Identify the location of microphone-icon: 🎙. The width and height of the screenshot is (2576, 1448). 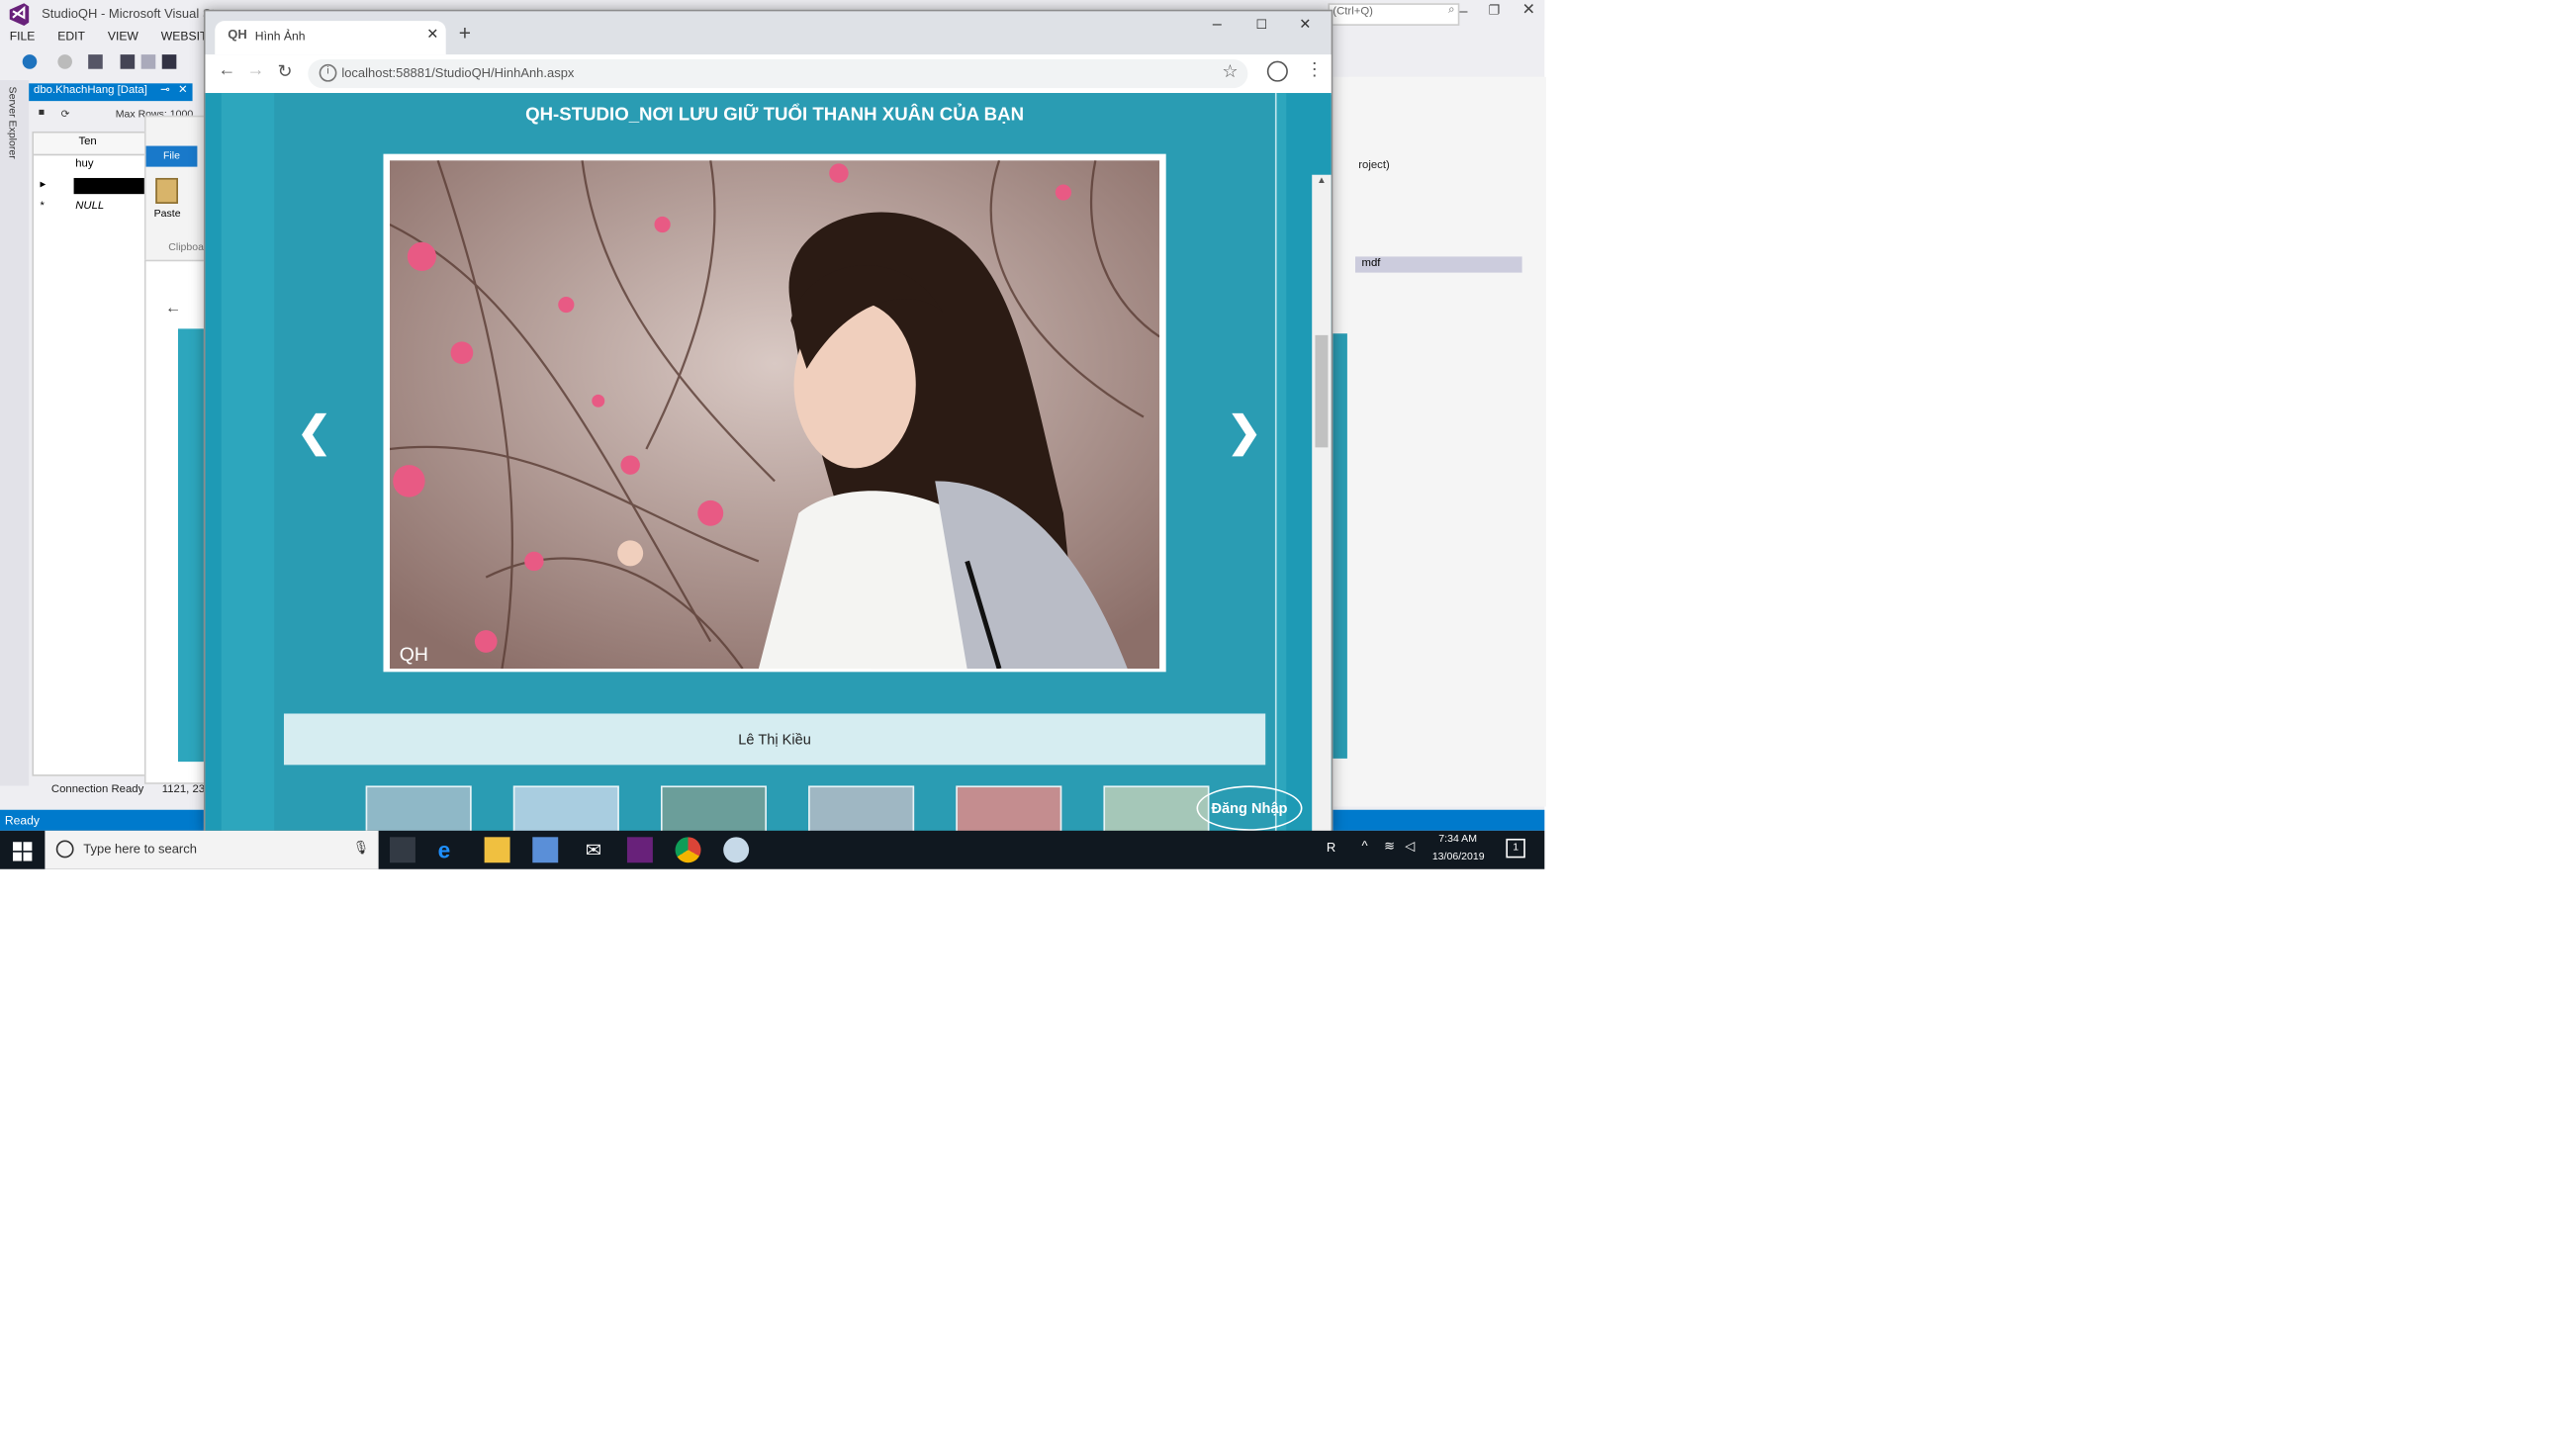
(361, 848).